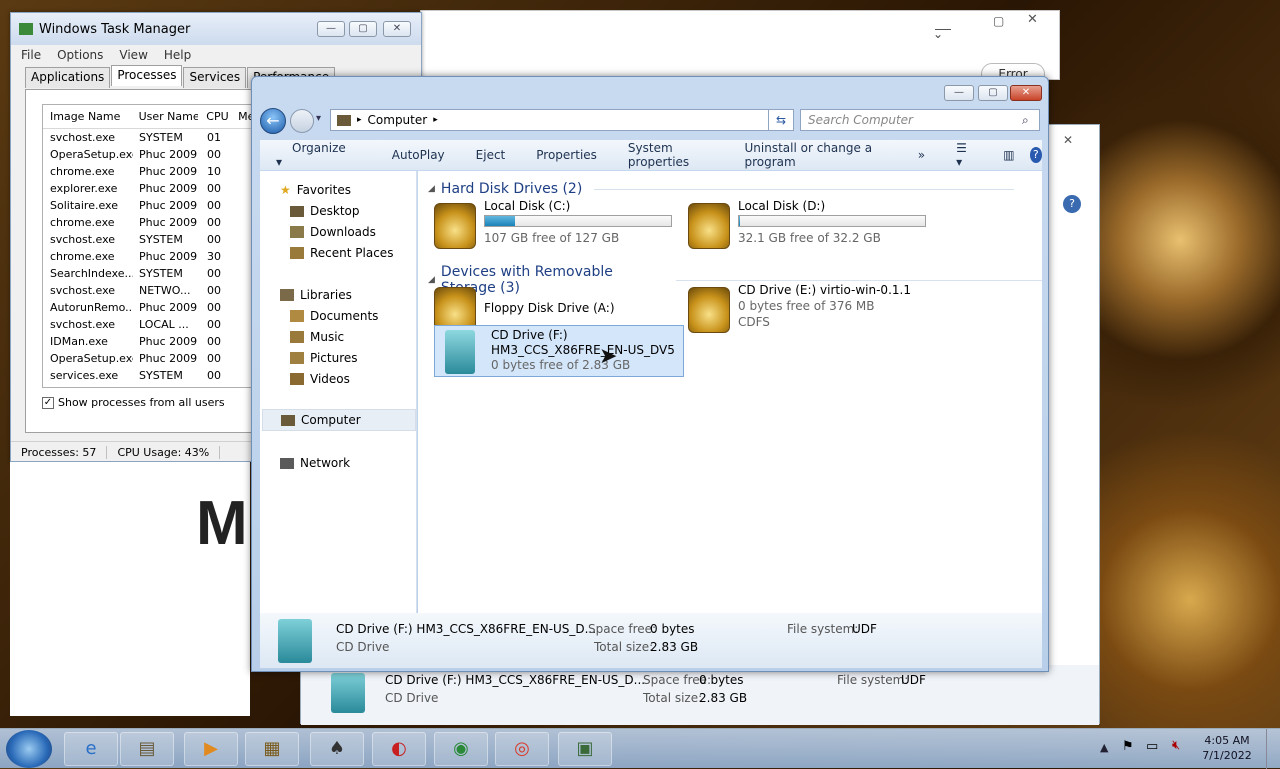 Image resolution: width=1280 pixels, height=769 pixels. I want to click on drive-c: Local Disk (C:) 107 GB free of 127 GB, so click(553, 226).